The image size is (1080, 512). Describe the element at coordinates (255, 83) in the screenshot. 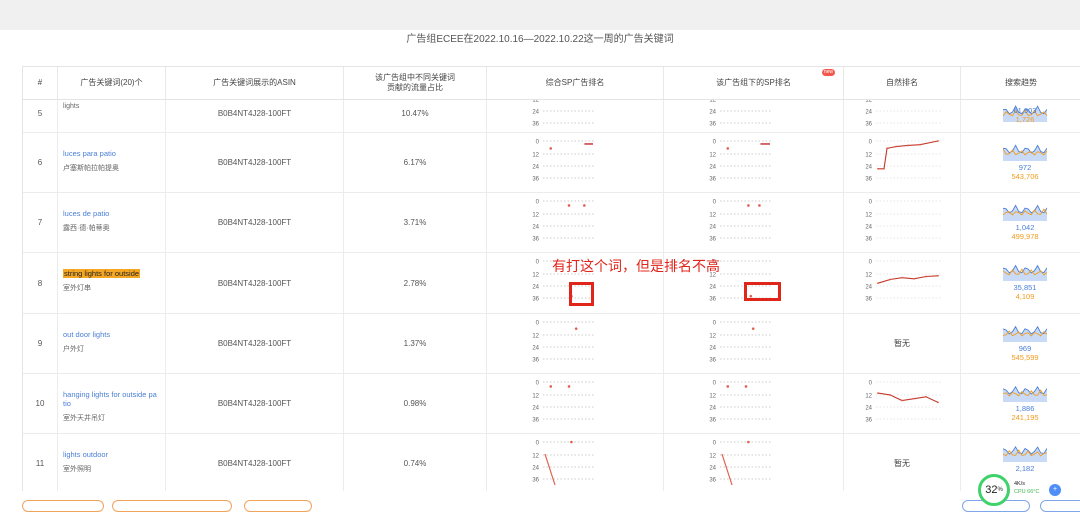

I see `header-asin: 广告关键词展示的ASIN` at that location.